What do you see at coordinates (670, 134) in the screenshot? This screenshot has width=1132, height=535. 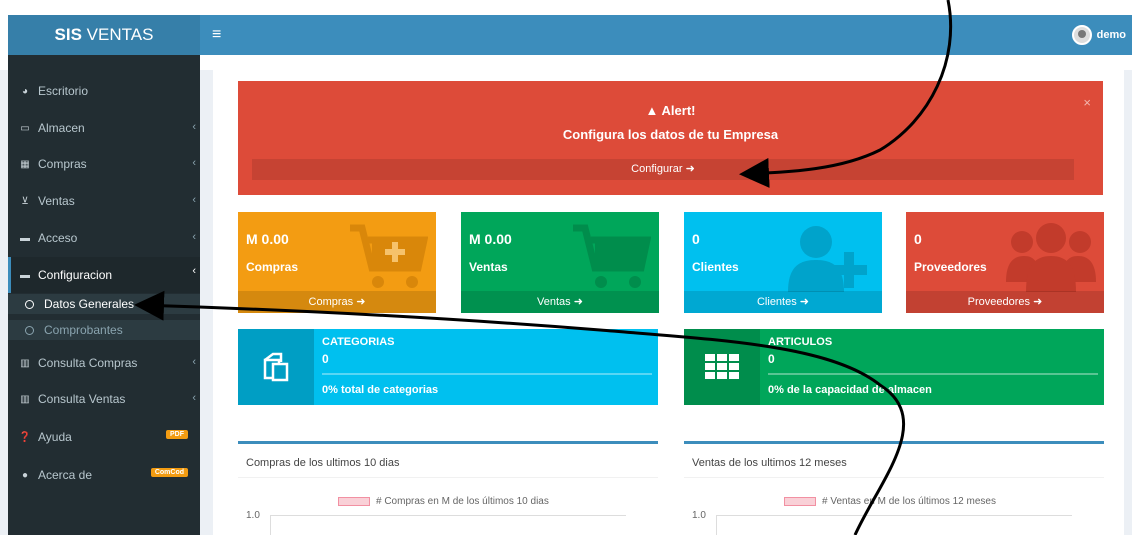 I see `alert-message: Configura los datos de tu Empresa` at bounding box center [670, 134].